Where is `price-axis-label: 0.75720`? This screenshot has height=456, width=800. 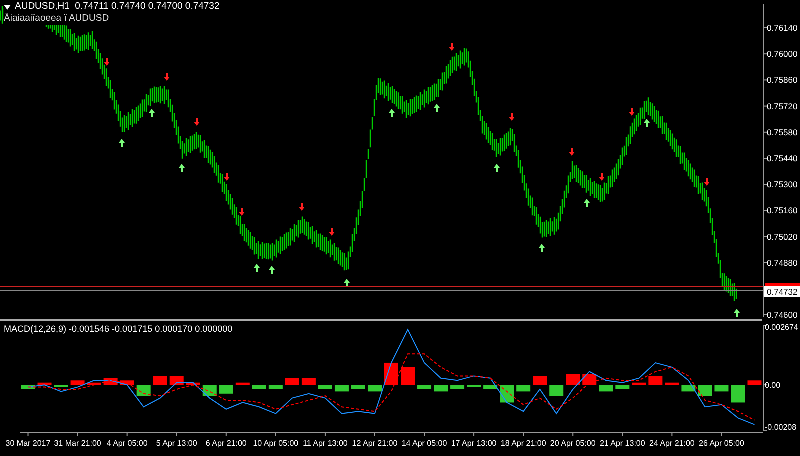
price-axis-label: 0.75720 is located at coordinates (782, 106).